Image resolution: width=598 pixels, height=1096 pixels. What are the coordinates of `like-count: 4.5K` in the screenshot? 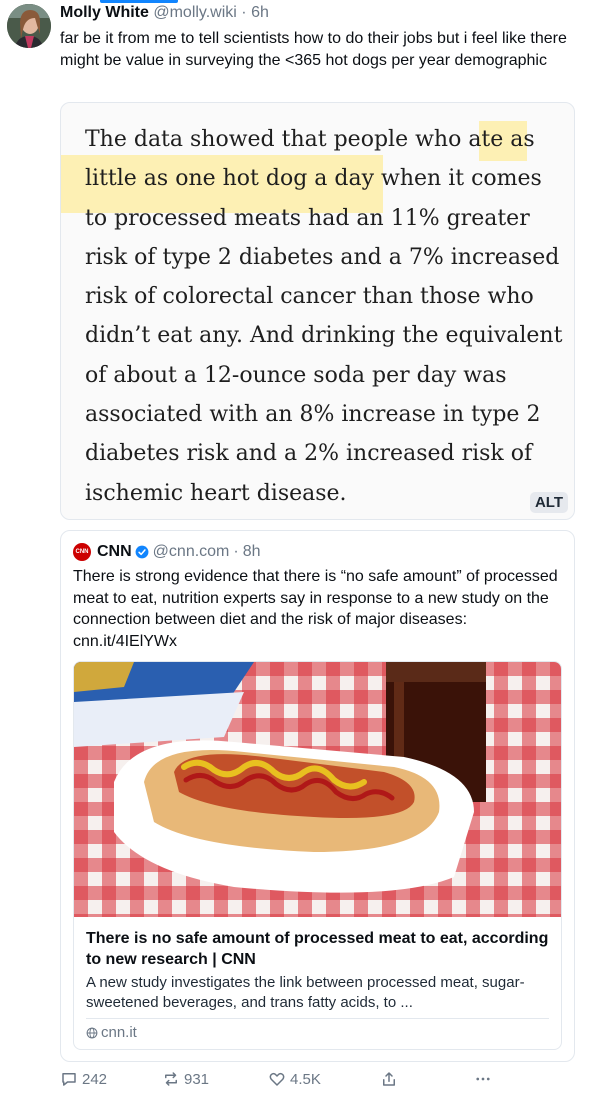 It's located at (305, 1079).